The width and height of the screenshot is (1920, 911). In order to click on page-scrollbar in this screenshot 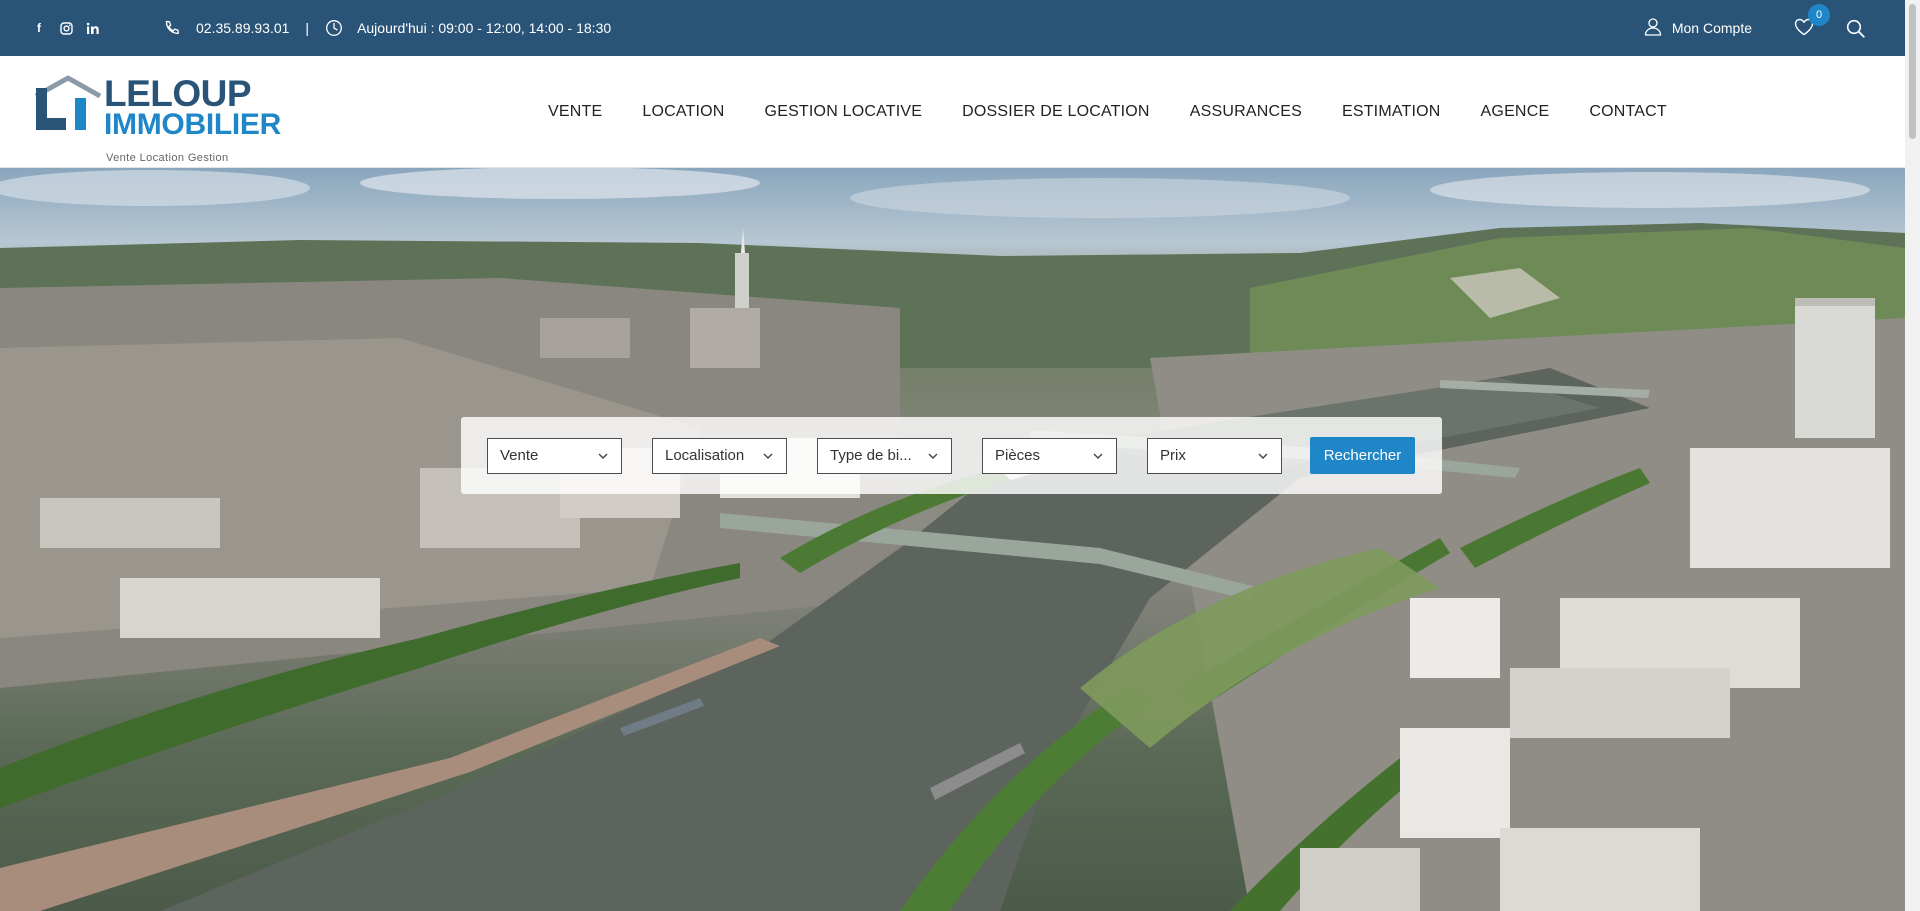, I will do `click(1912, 455)`.